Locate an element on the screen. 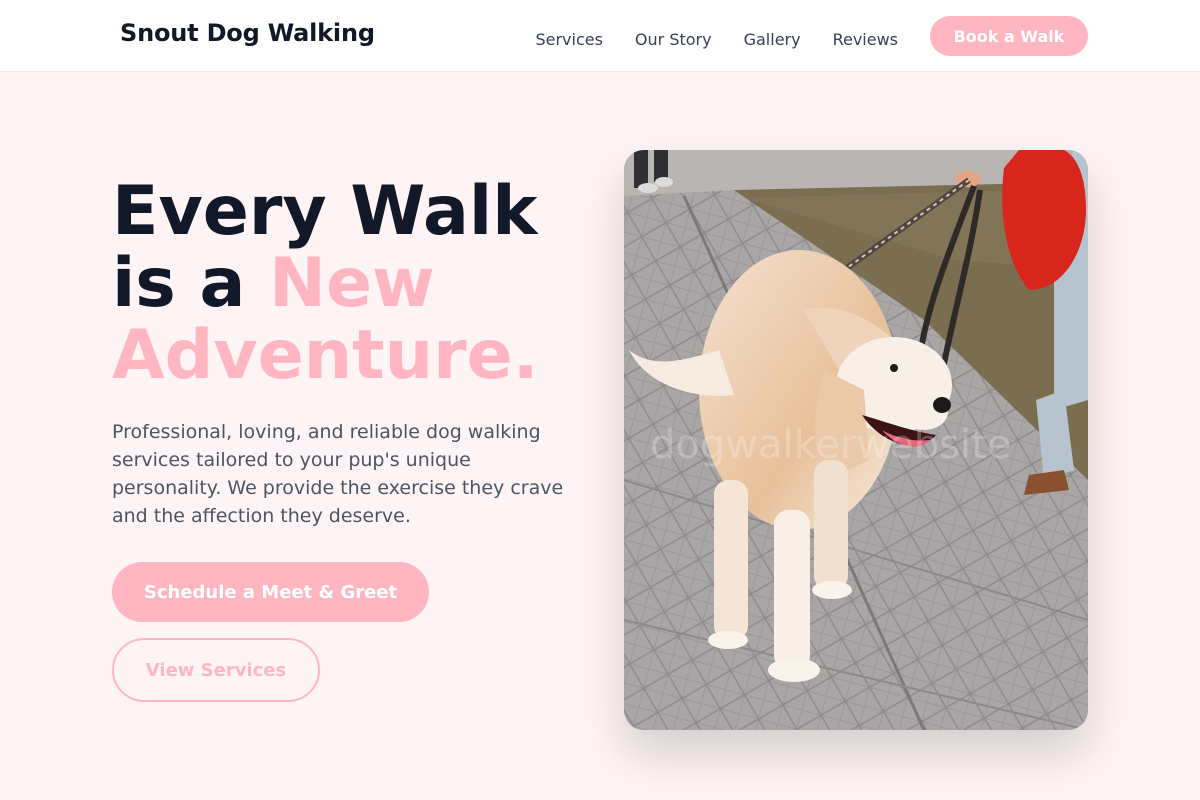  hero-title: Every Walk is a New Adventure. is located at coordinates (325, 284).